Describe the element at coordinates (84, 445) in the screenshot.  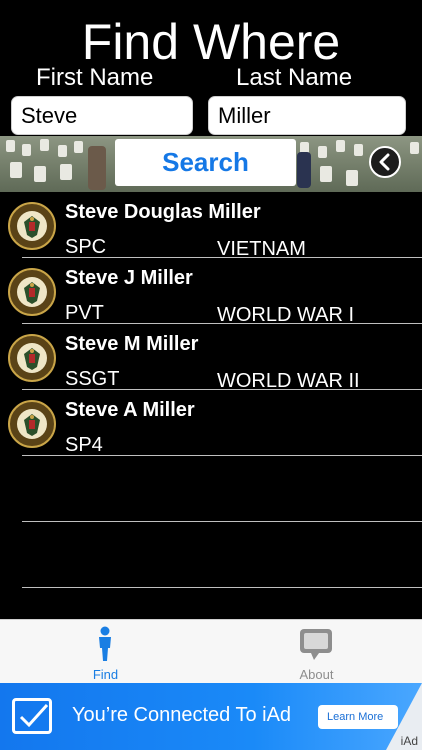
I see `result-rank: SP4` at that location.